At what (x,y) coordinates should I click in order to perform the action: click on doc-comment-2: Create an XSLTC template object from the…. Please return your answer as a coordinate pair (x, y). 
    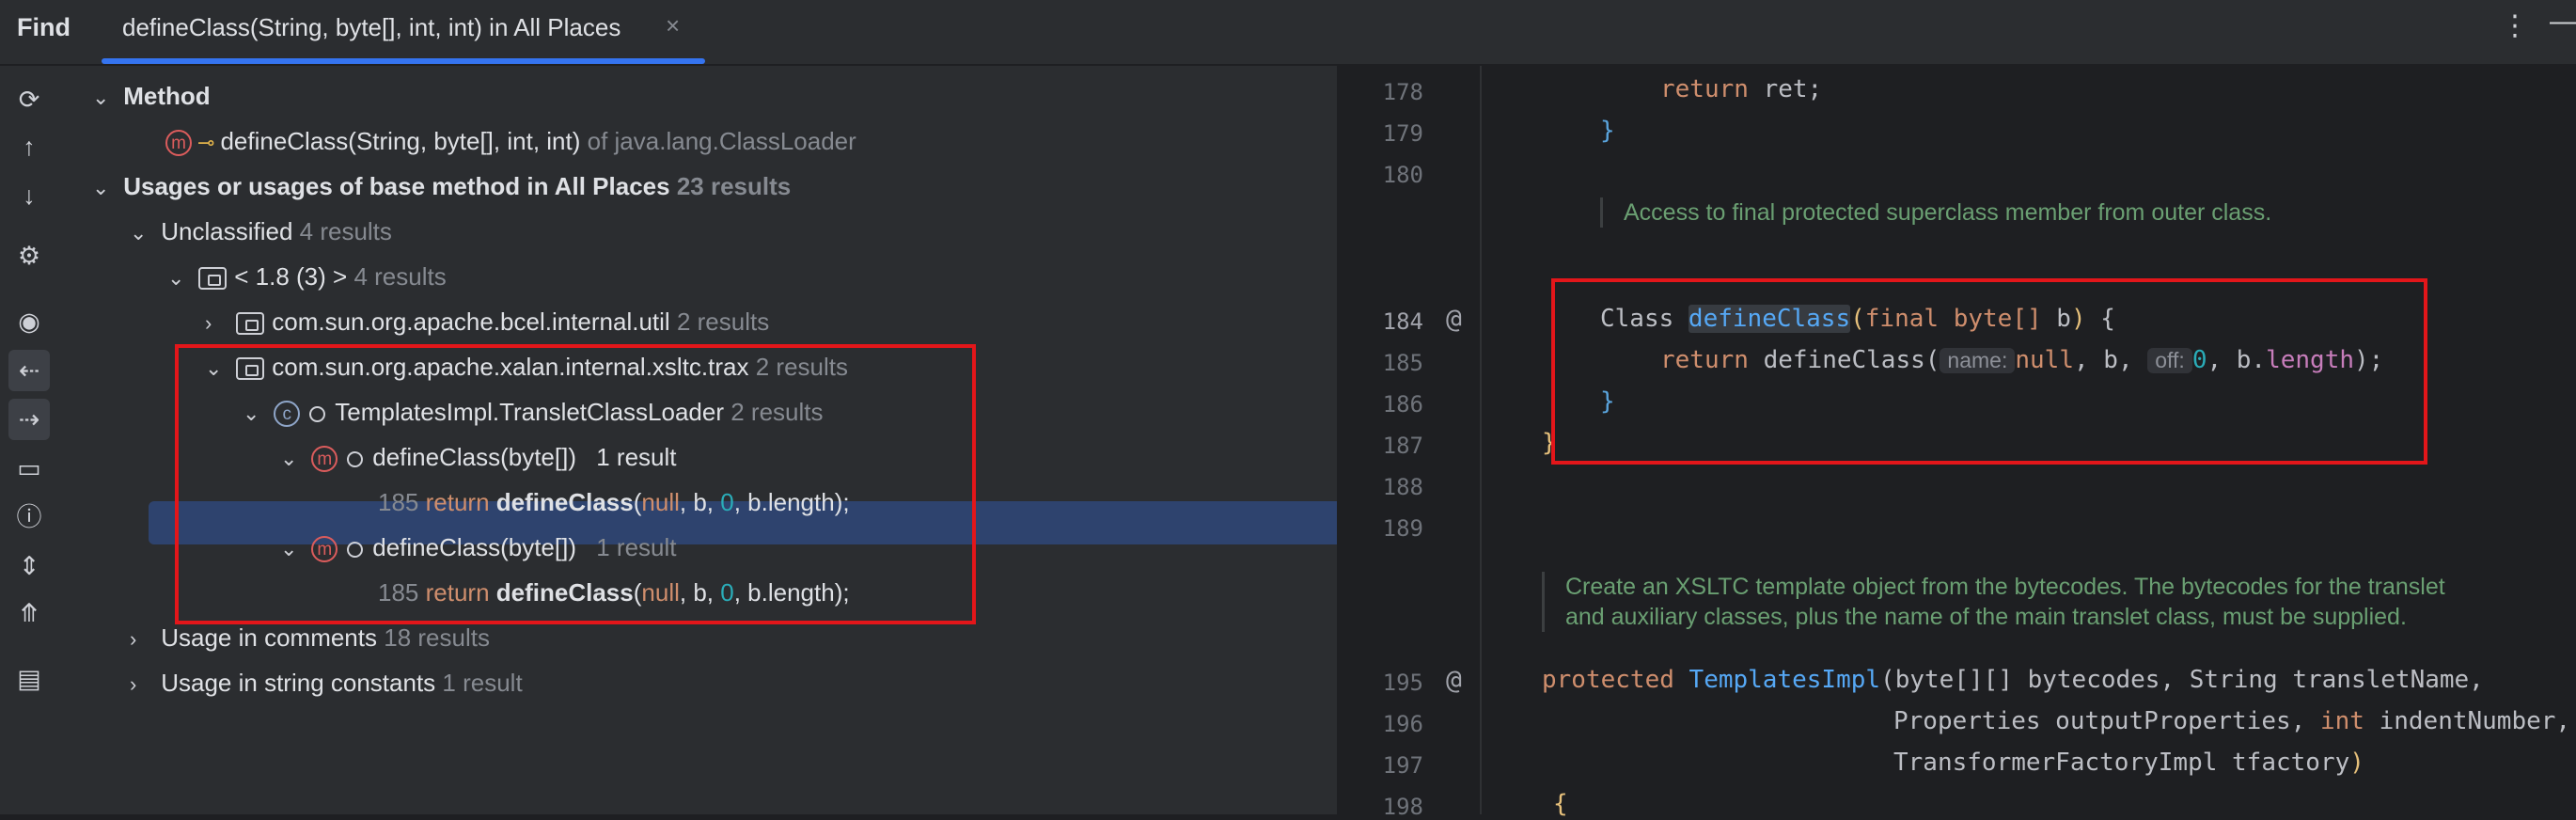
    Looking at the image, I should click on (1994, 602).